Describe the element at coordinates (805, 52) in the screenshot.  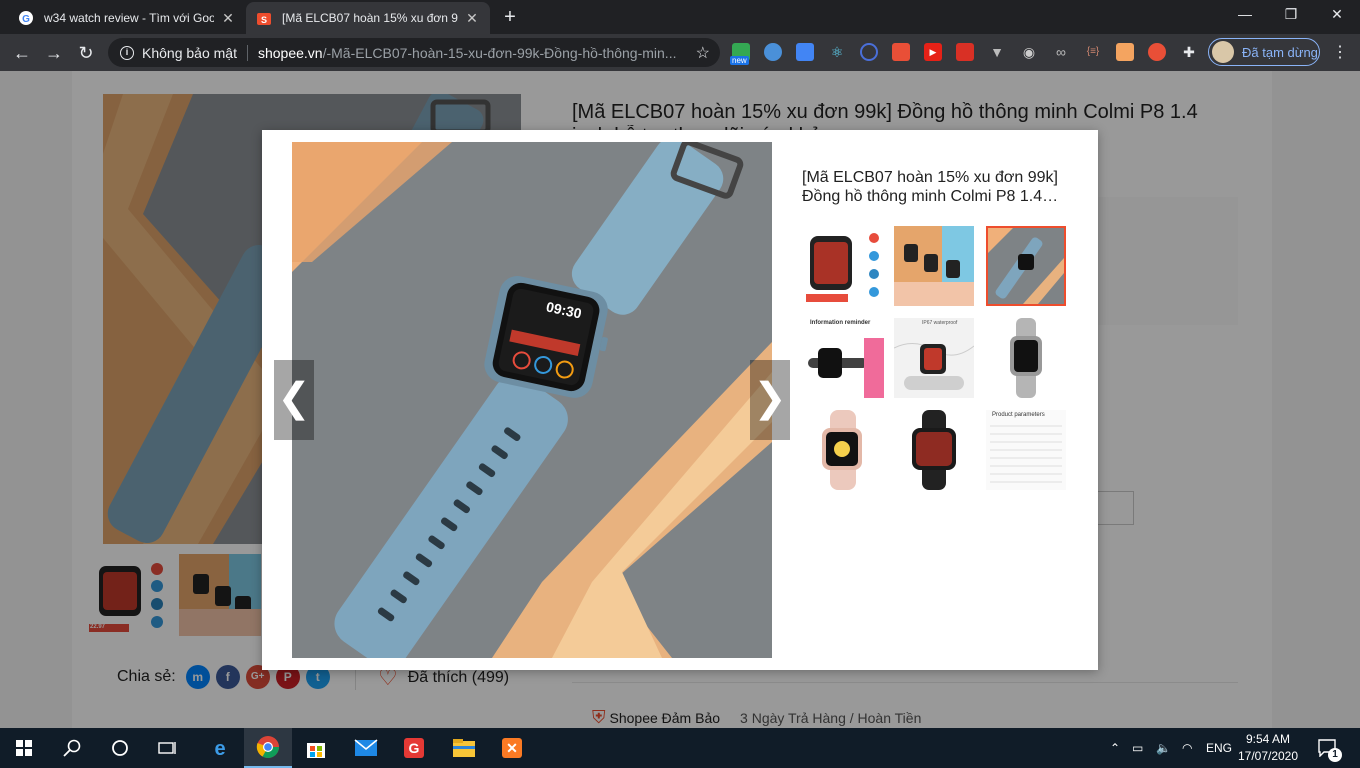
I see `google-translate-icon` at that location.